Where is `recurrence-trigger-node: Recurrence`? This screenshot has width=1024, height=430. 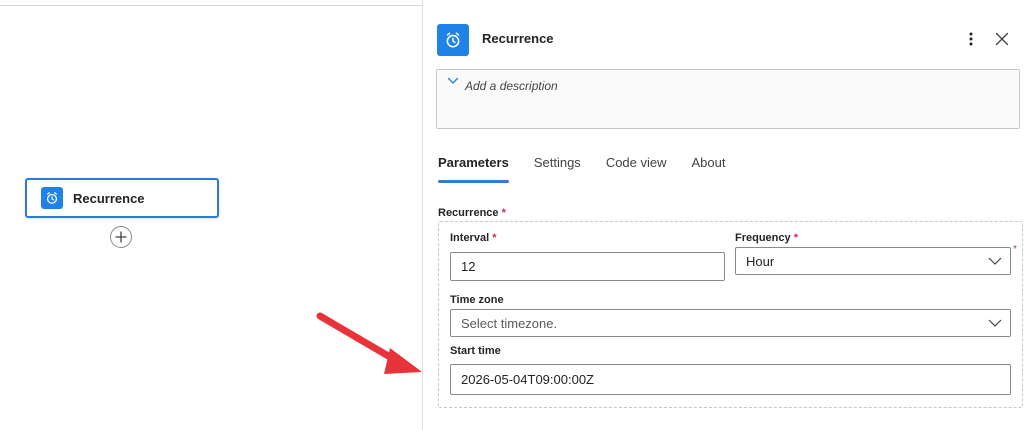 recurrence-trigger-node: Recurrence is located at coordinates (122, 198).